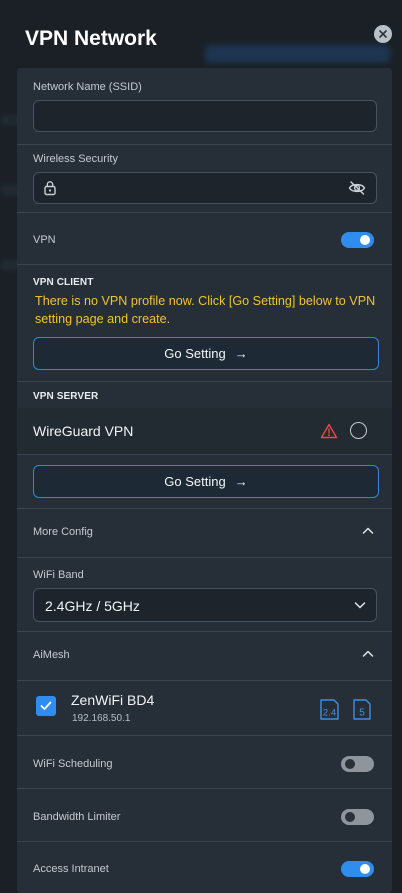  I want to click on wireless-security-input, so click(205, 188).